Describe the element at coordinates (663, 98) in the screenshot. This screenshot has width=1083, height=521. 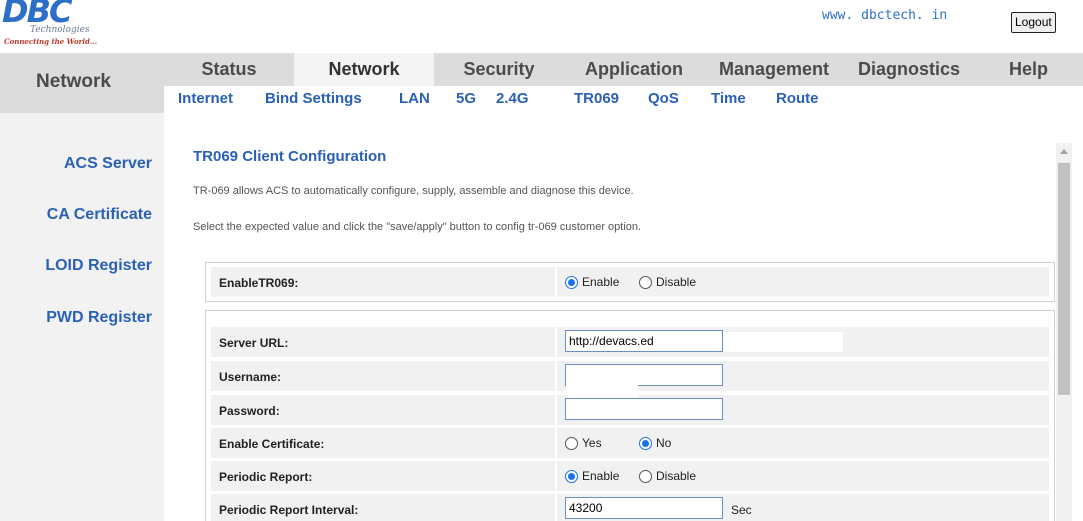
I see `subtab-qos: QoS` at that location.